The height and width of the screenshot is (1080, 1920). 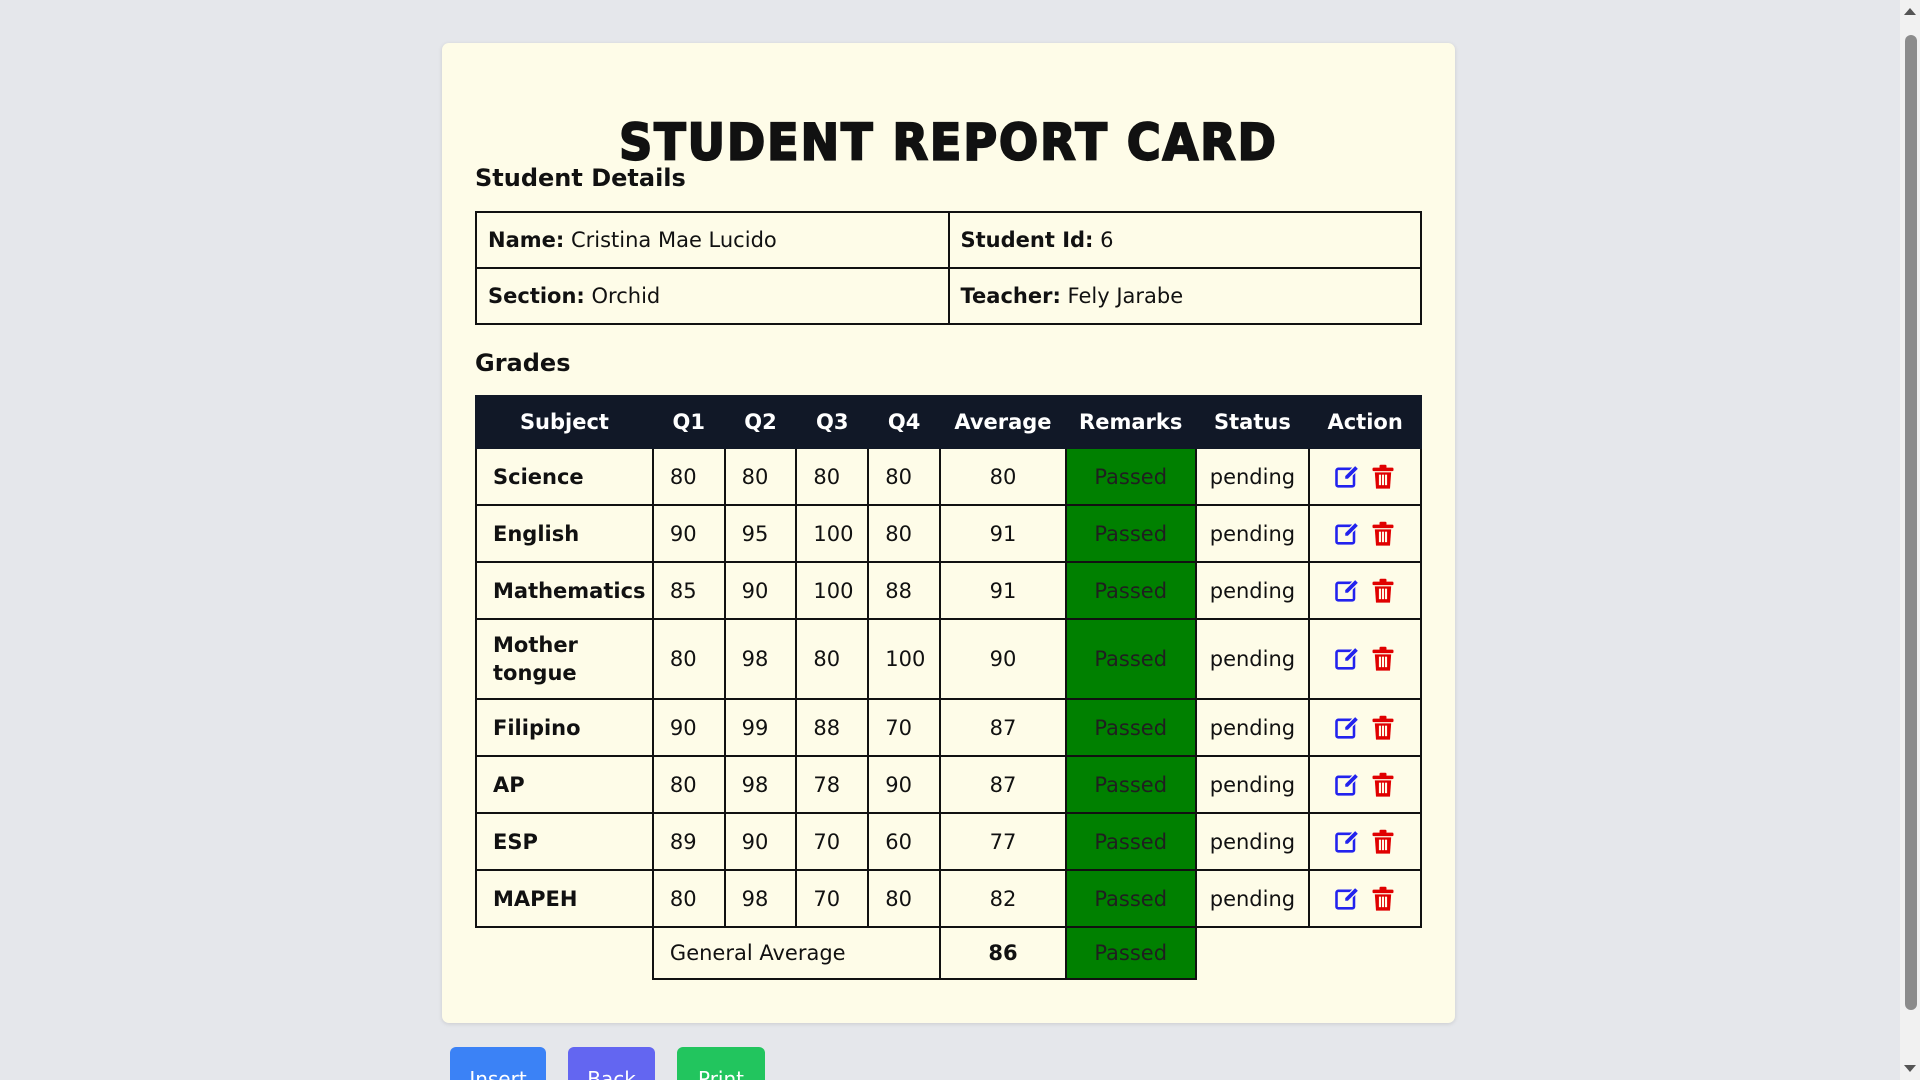 What do you see at coordinates (564, 533) in the screenshot?
I see `subject-cell: English` at bounding box center [564, 533].